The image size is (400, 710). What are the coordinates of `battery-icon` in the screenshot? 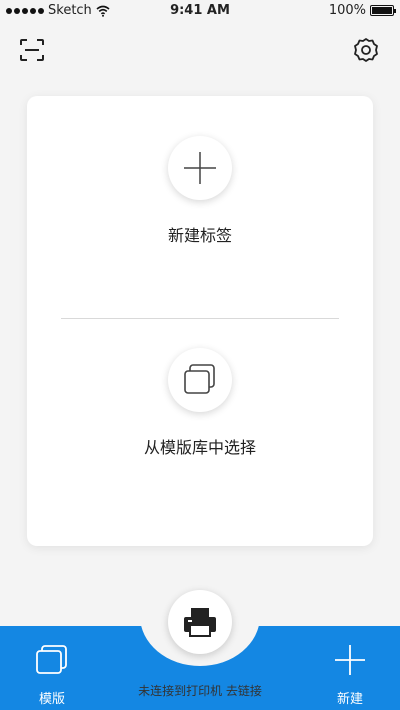 It's located at (383, 10).